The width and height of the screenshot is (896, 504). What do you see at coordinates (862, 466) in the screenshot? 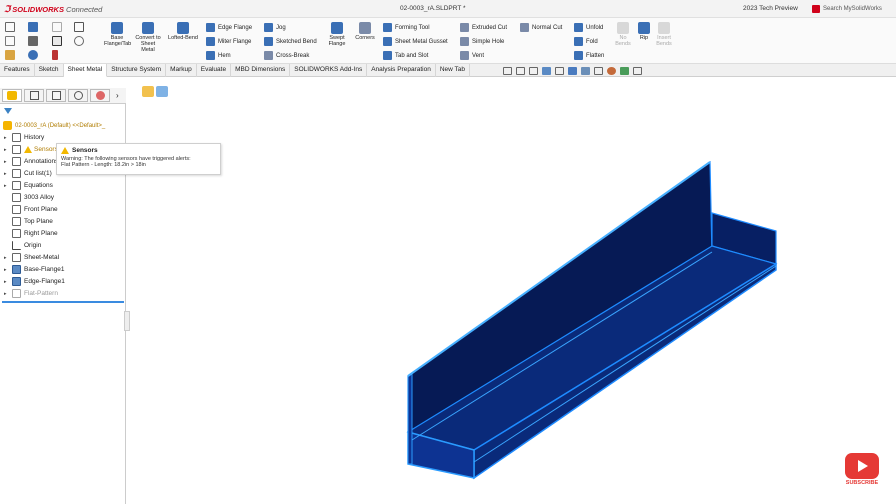
I see `youtube-play-icon` at bounding box center [862, 466].